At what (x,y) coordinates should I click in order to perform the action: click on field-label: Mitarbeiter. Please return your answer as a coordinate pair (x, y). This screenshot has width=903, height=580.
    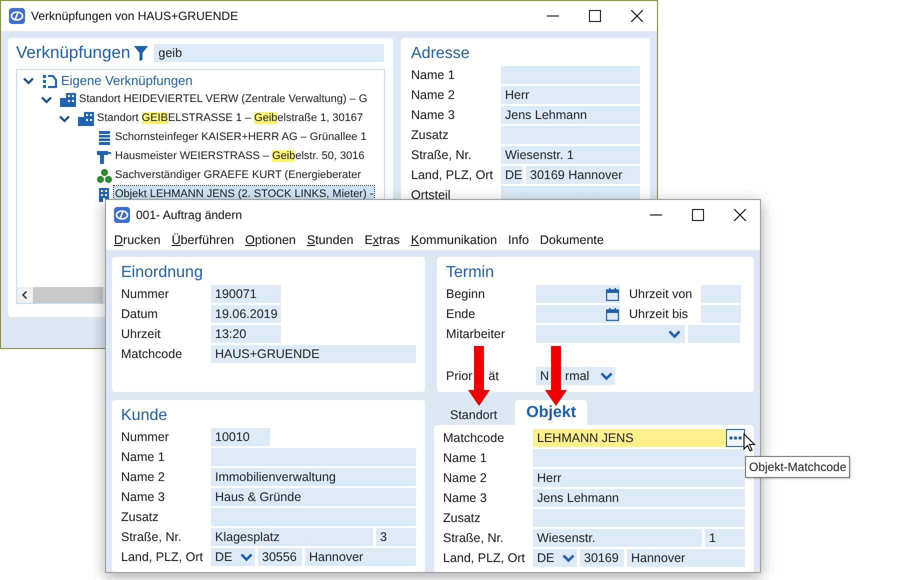
    Looking at the image, I should click on (476, 334).